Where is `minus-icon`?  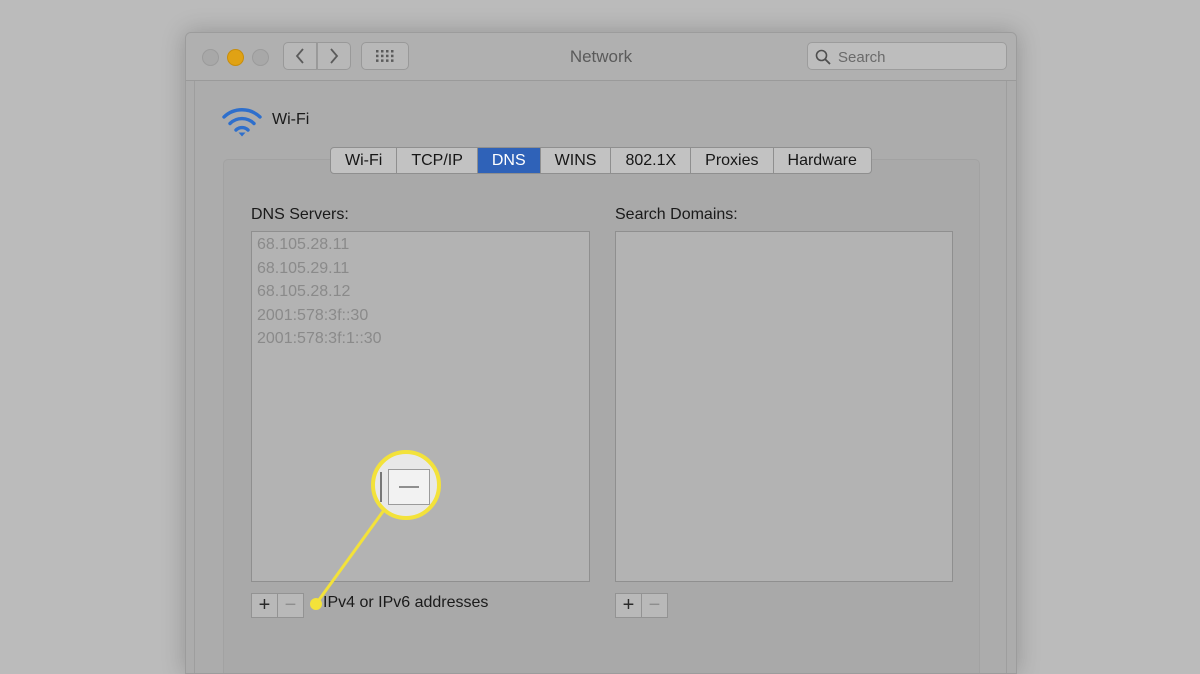 minus-icon is located at coordinates (409, 487).